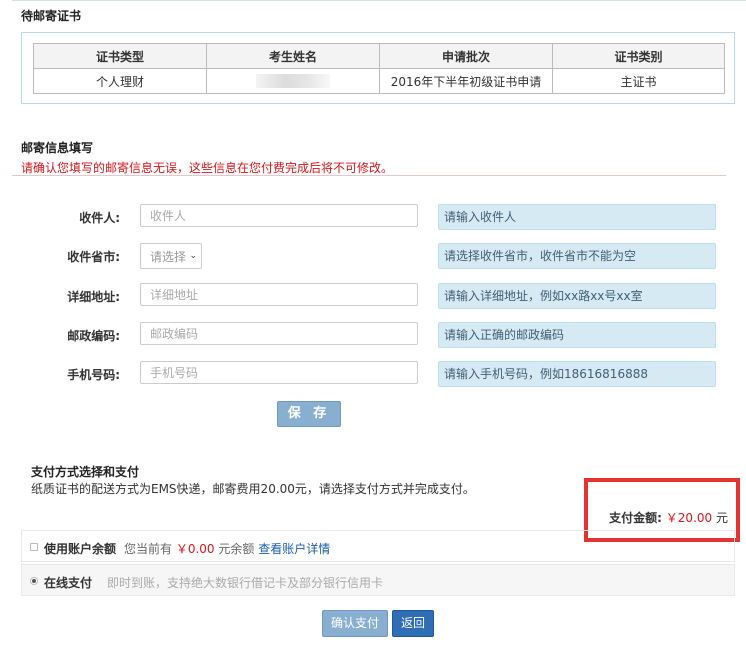 The width and height of the screenshot is (746, 653). Describe the element at coordinates (466, 81) in the screenshot. I see `cell-batch: 2016年下半年初级证书申请` at that location.